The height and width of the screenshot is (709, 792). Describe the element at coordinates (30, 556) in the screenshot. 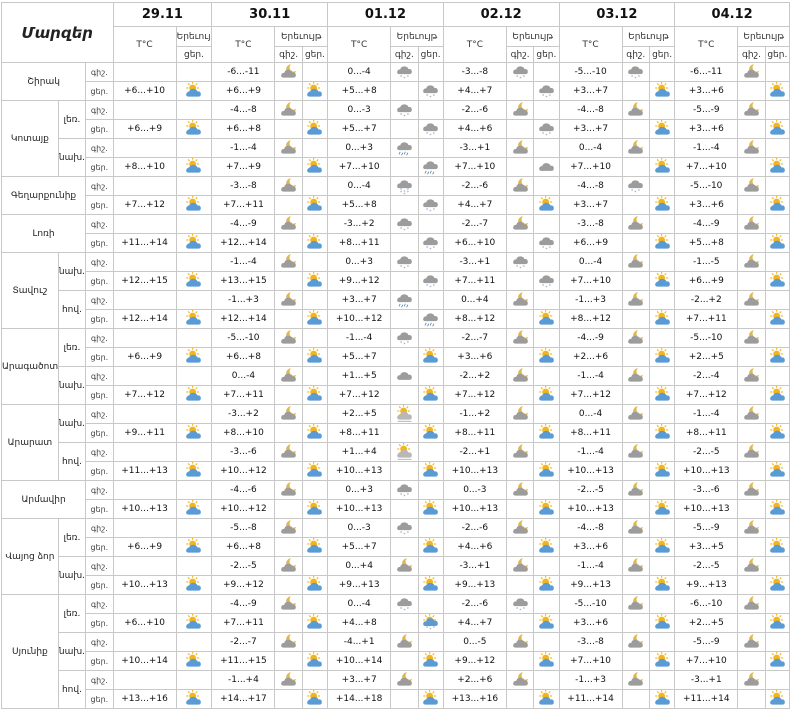

I see `region-name: Վայոց ձոր` at that location.